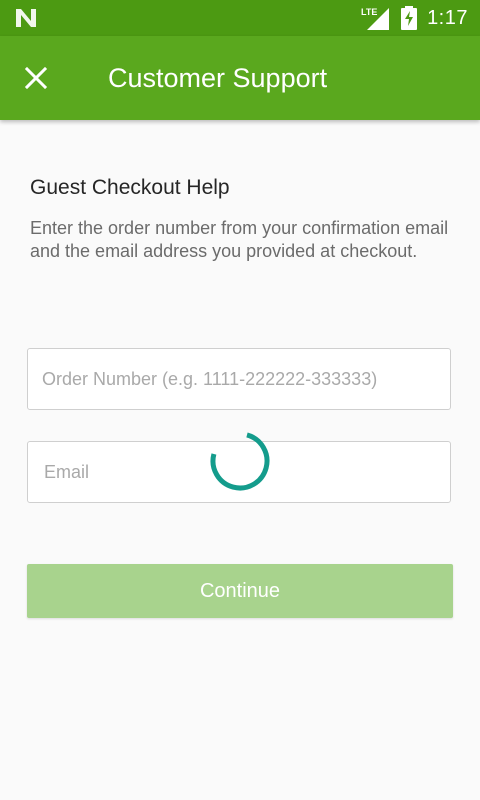  Describe the element at coordinates (369, 12) in the screenshot. I see `svg-text: LTE` at that location.